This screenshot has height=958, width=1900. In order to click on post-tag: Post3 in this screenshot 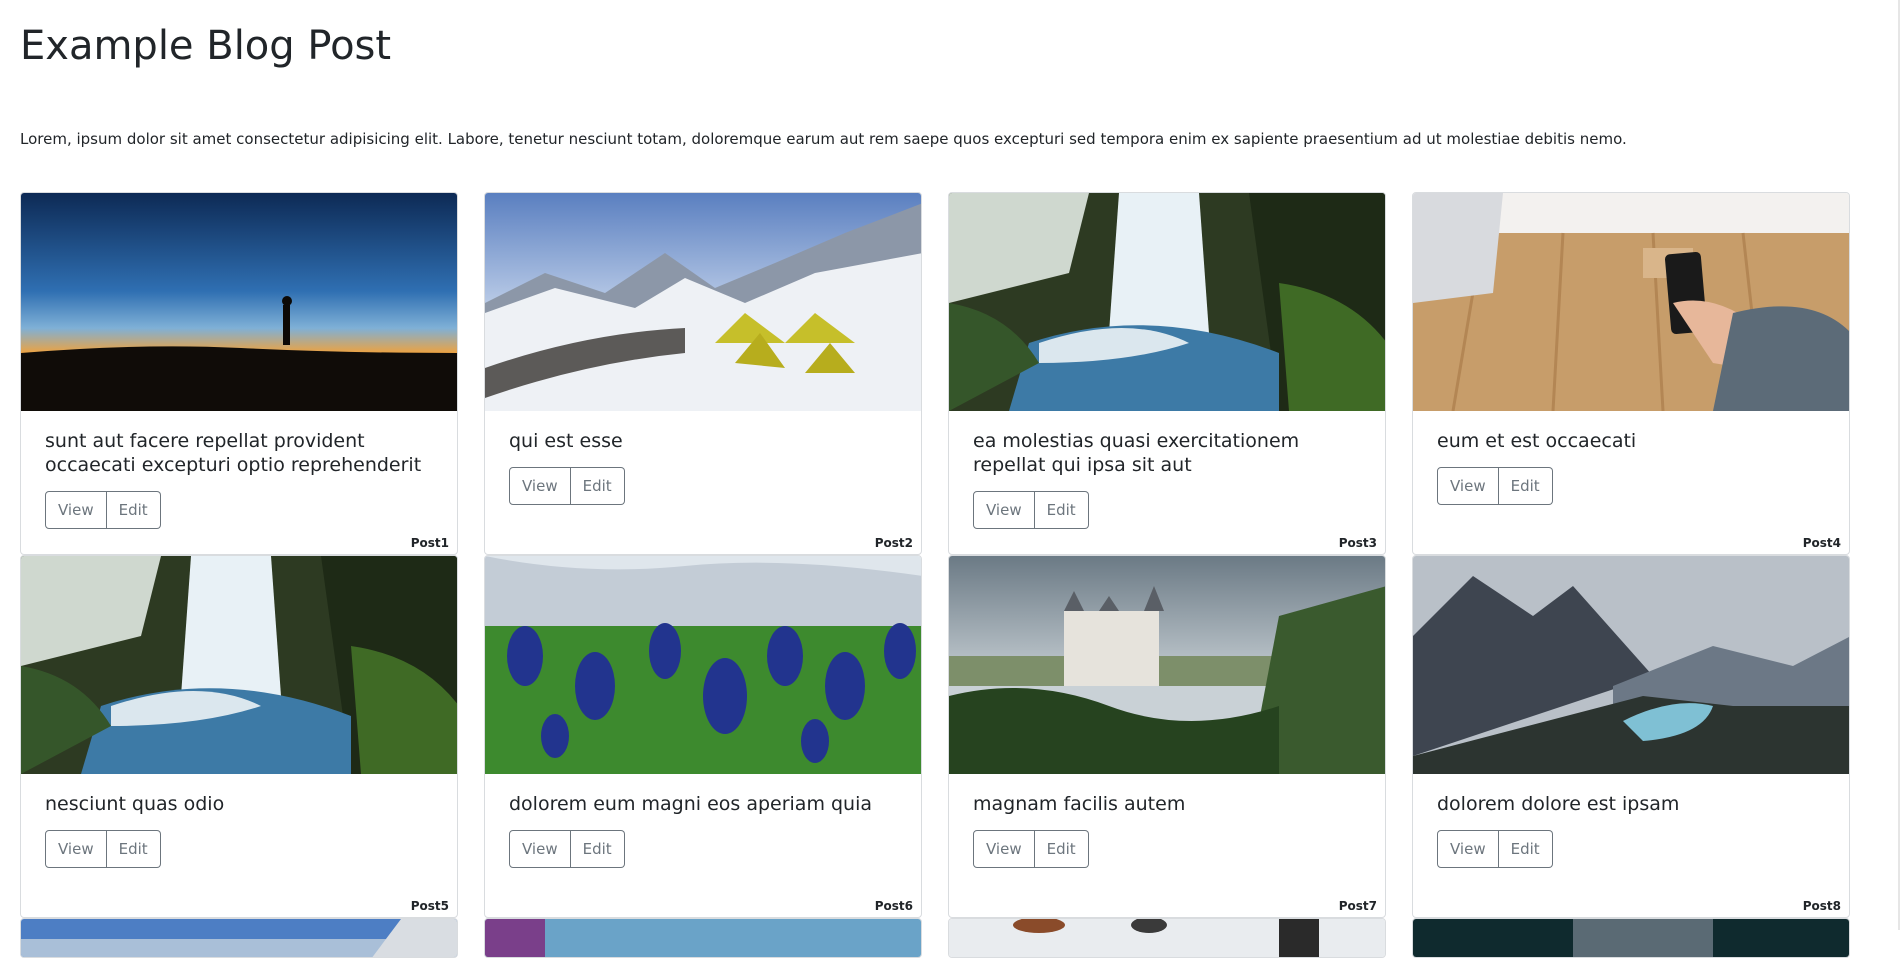, I will do `click(1357, 543)`.